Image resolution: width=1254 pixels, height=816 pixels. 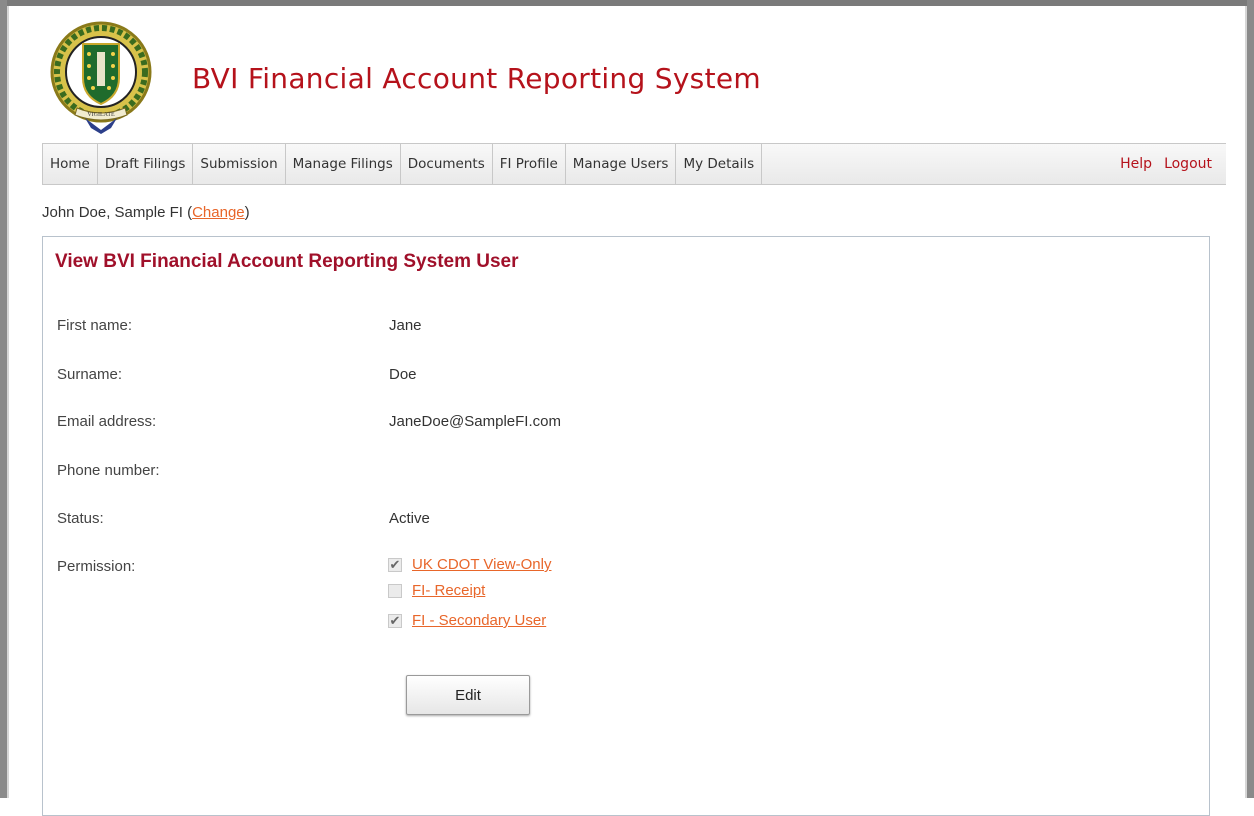 I want to click on nav-documents: Documents, so click(x=445, y=164).